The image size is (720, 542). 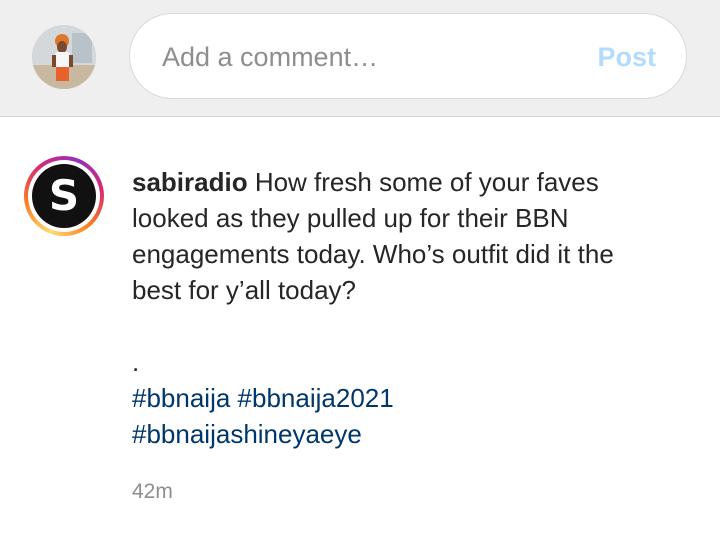 I want to click on post-button: Post, so click(x=626, y=57).